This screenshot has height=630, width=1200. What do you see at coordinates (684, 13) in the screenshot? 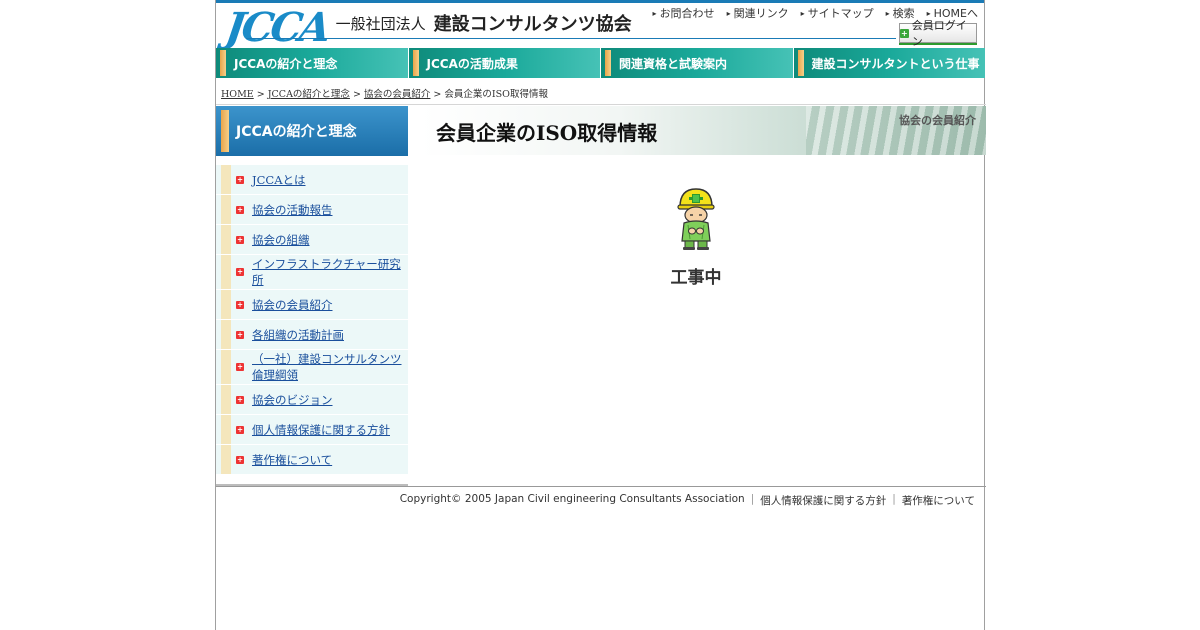
I see `utility-link-contact: お問合わせ` at bounding box center [684, 13].